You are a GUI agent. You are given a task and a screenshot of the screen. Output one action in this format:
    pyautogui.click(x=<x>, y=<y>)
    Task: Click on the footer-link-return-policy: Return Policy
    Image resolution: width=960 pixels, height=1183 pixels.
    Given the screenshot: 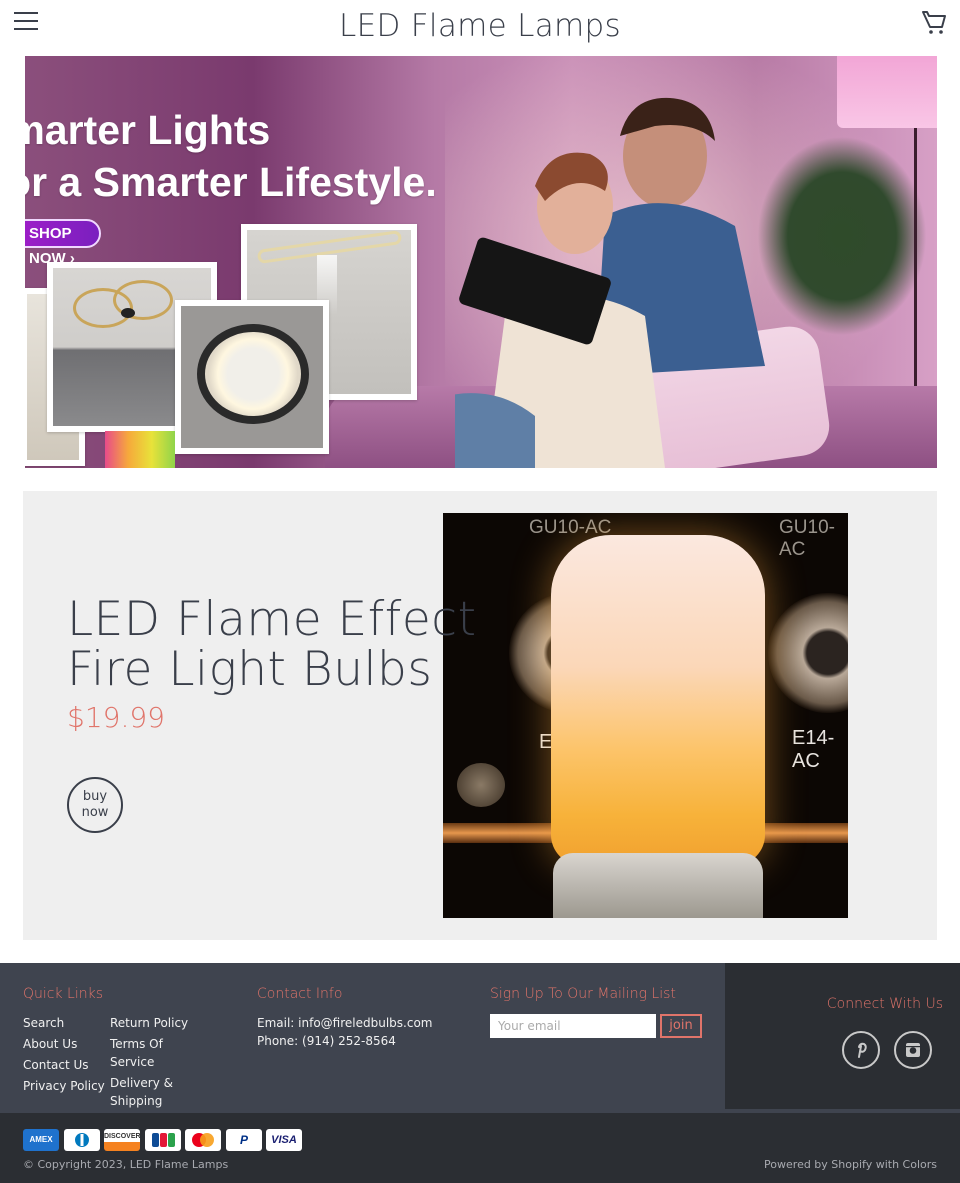 What is the action you would take?
    pyautogui.click(x=155, y=1023)
    